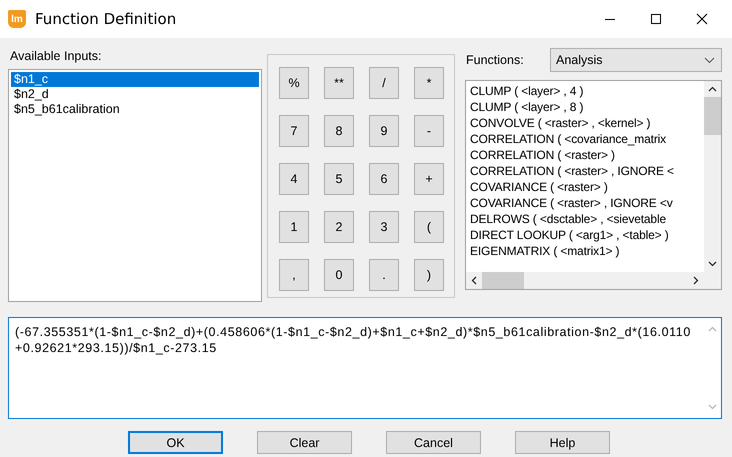  What do you see at coordinates (384, 275) in the screenshot?
I see `keypad-key: .` at bounding box center [384, 275].